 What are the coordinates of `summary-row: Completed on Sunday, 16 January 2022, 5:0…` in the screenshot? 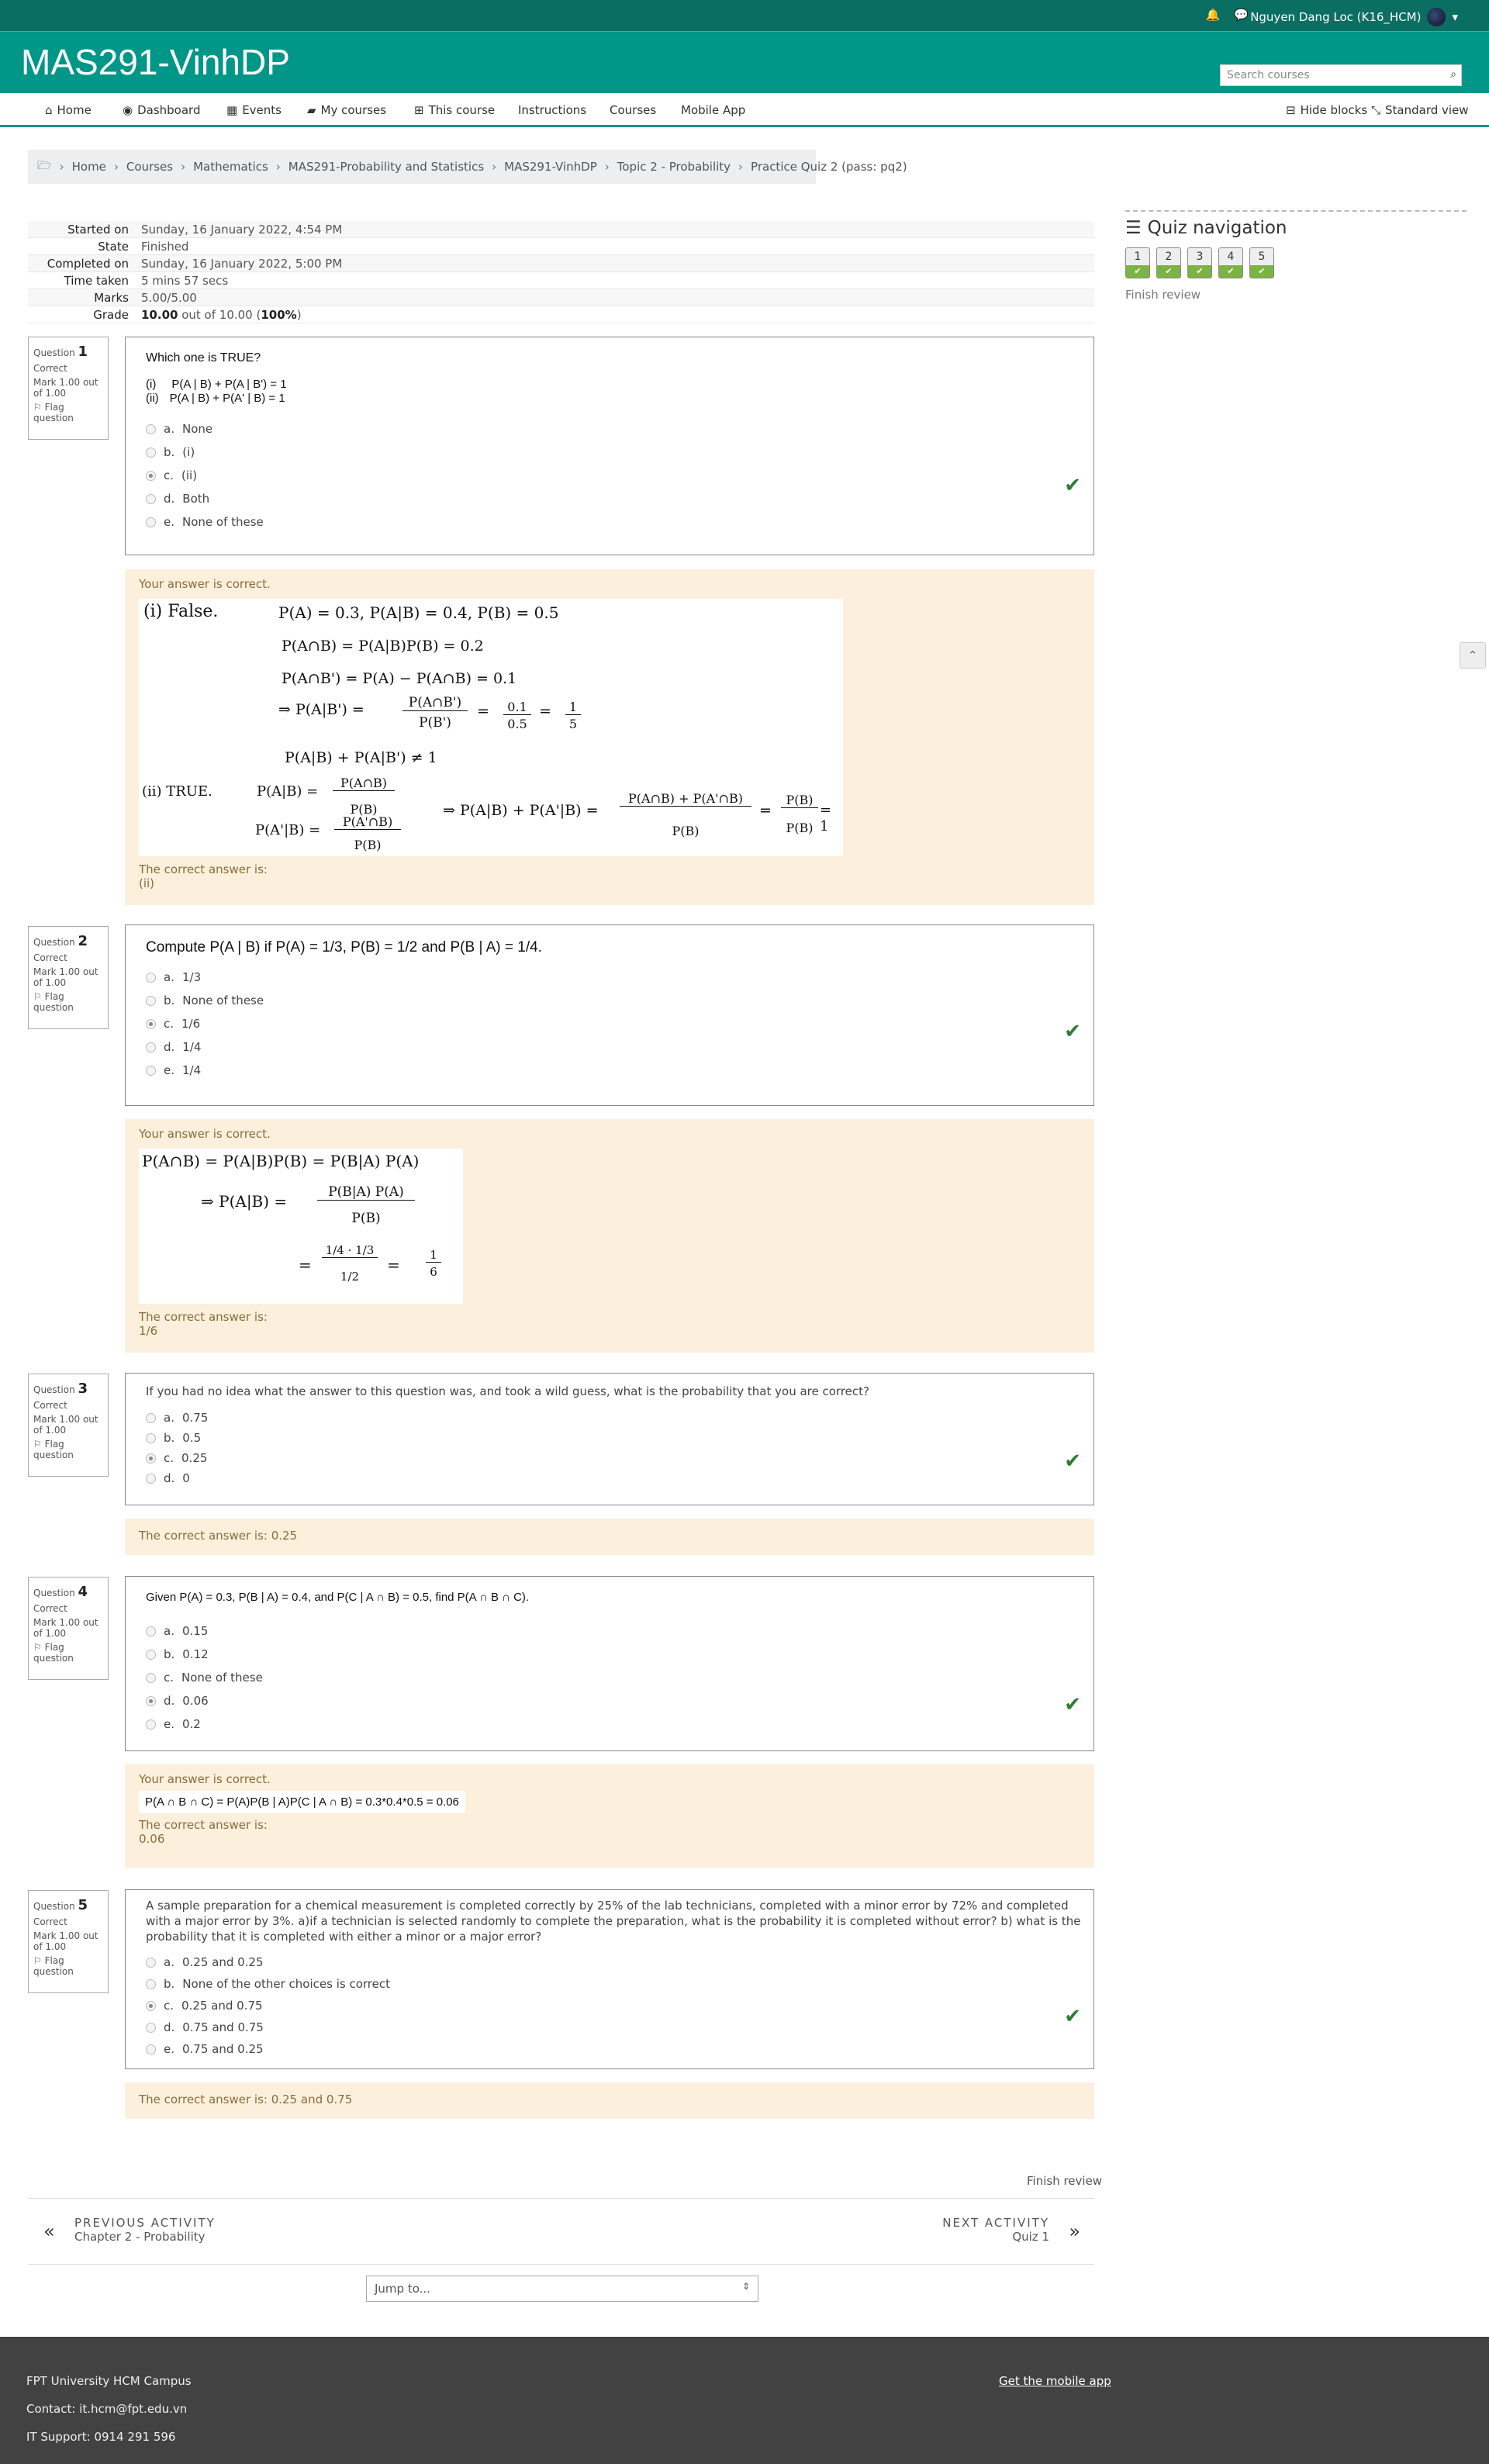 It's located at (561, 263).